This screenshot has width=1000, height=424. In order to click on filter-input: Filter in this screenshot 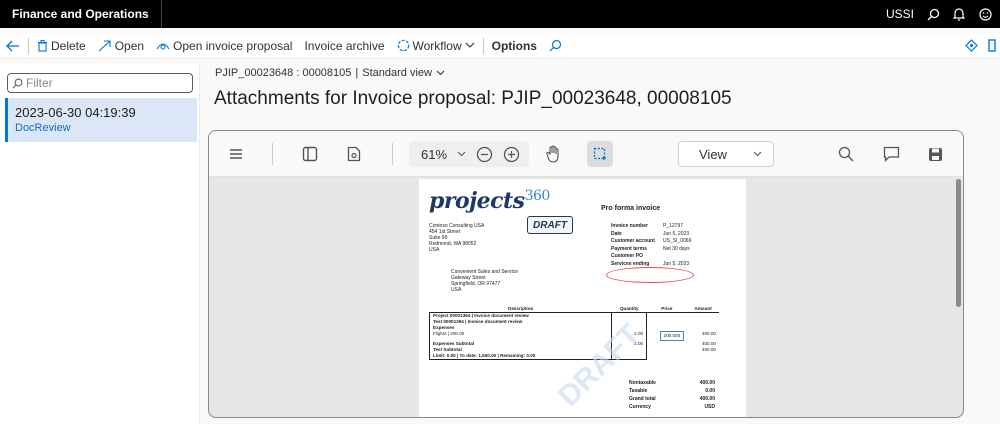, I will do `click(100, 83)`.